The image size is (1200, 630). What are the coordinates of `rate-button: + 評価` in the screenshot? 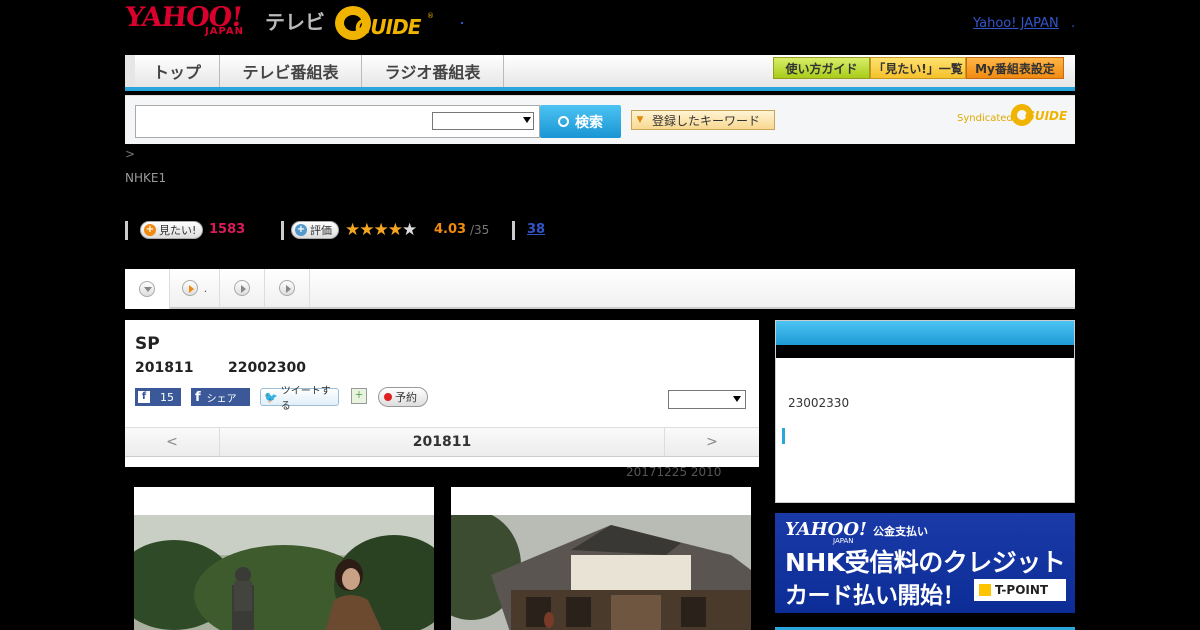 It's located at (315, 230).